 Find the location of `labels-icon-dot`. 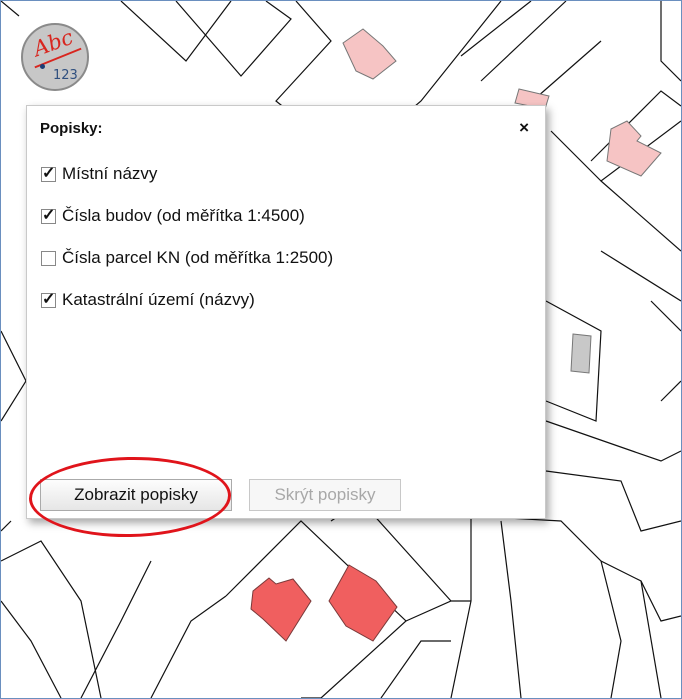

labels-icon-dot is located at coordinates (42, 66).